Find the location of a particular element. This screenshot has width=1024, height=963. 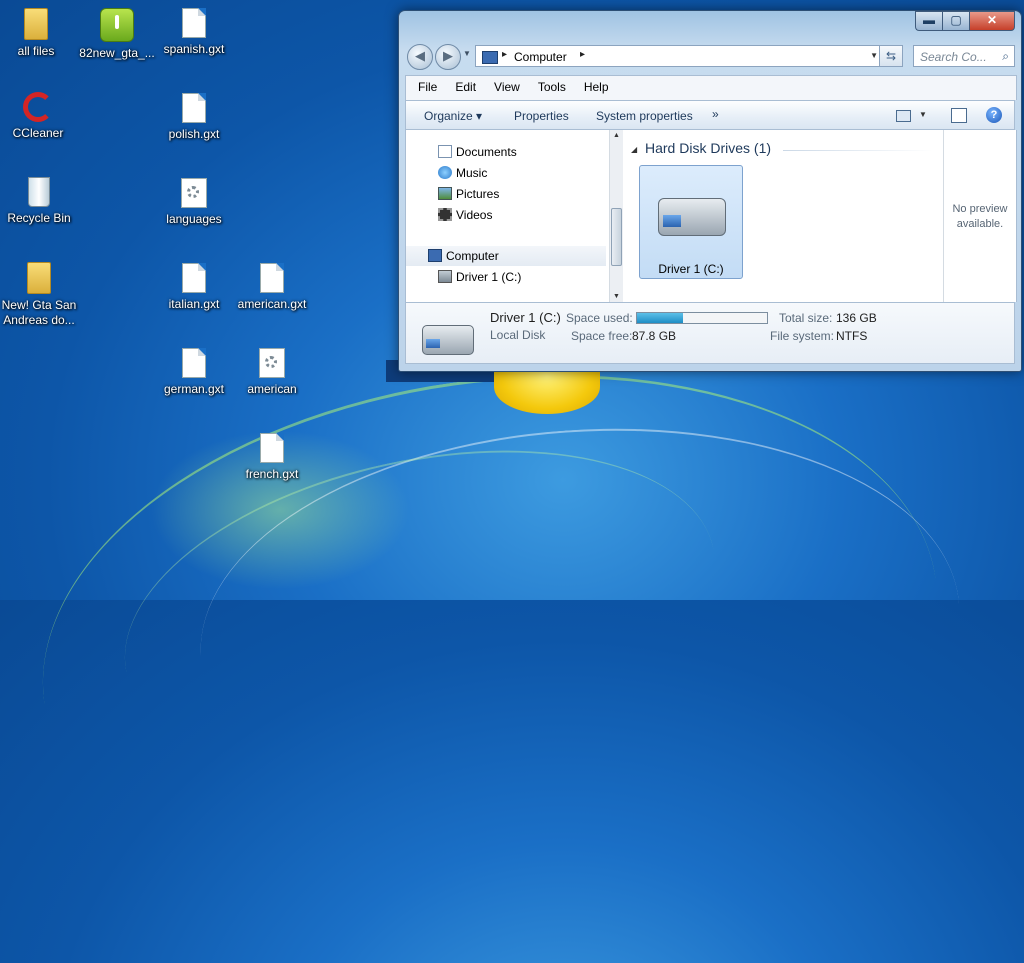

back-arrow-icon: ◀ is located at coordinates (420, 55).